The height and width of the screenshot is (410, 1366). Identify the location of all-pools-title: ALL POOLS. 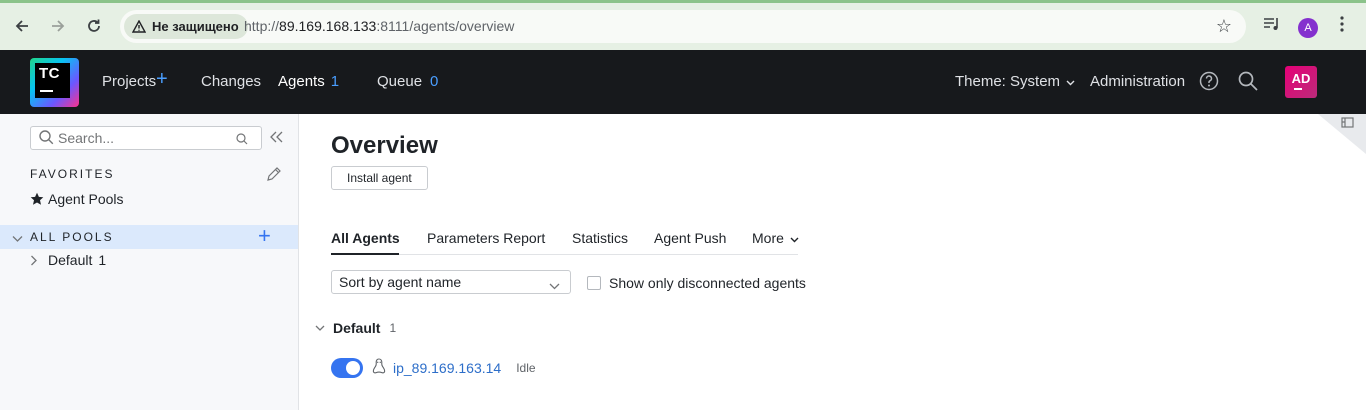
(72, 237).